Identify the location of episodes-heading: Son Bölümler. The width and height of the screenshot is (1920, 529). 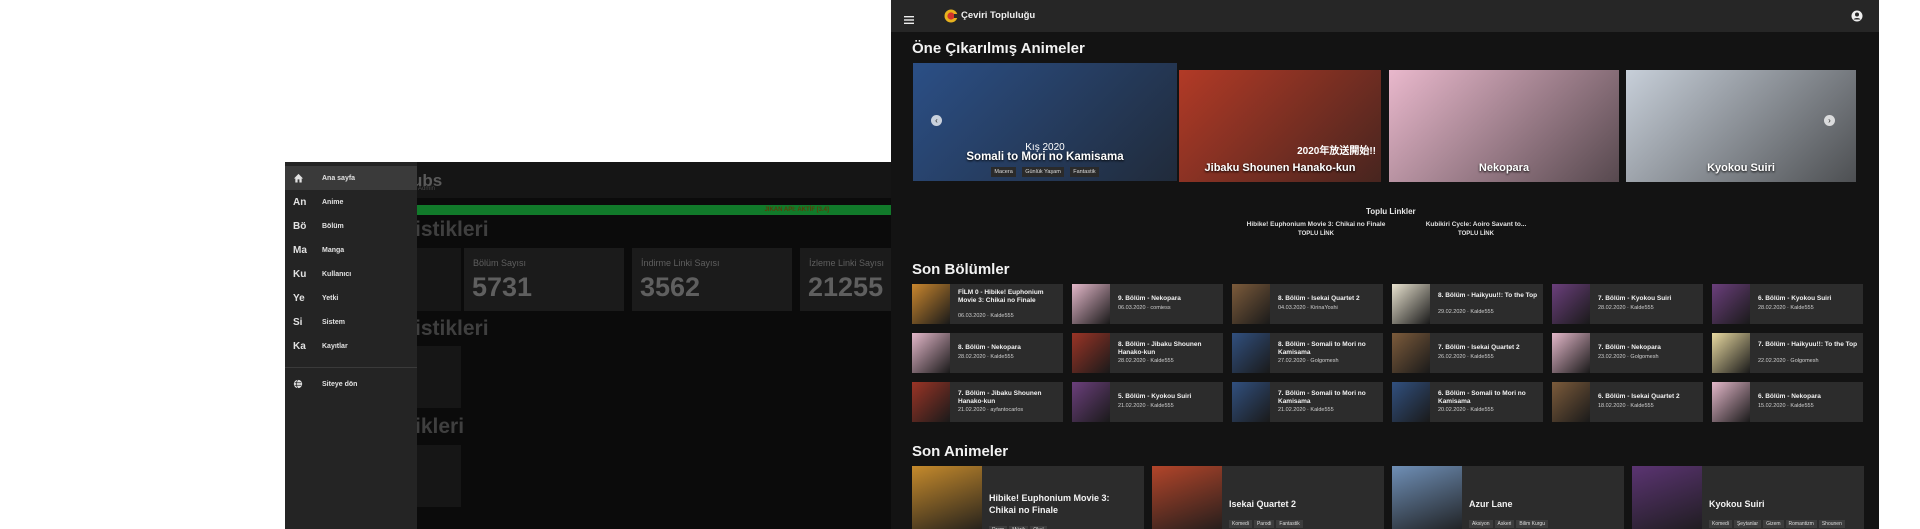
(961, 269).